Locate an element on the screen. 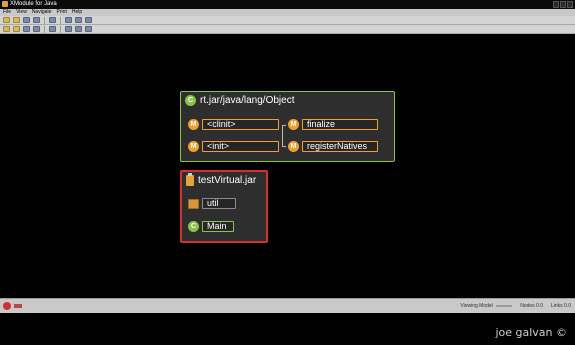 The width and height of the screenshot is (575, 345). call-edge is located at coordinates (284, 136).